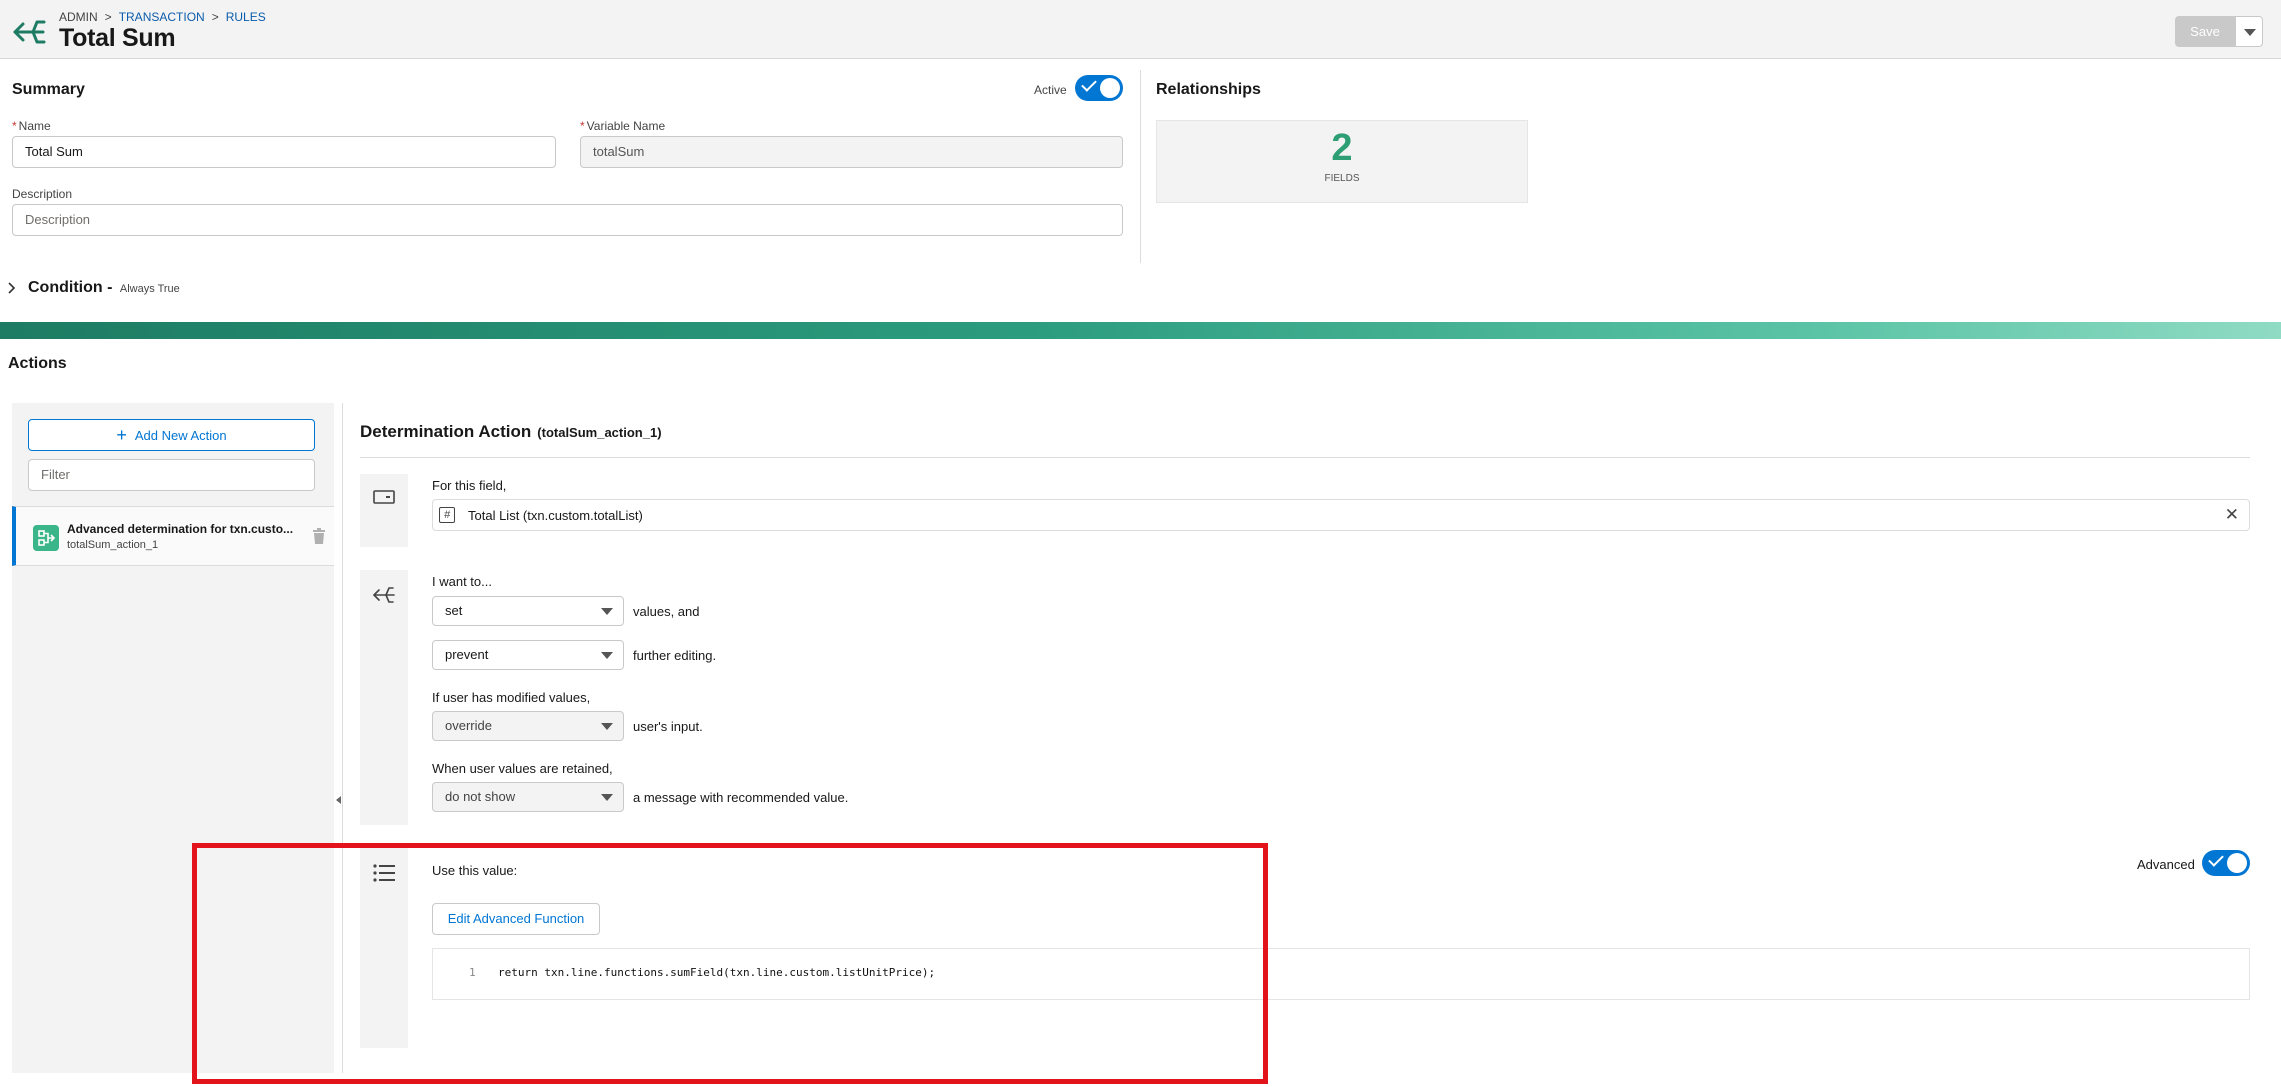 The width and height of the screenshot is (2281, 1087). Describe the element at coordinates (2232, 515) in the screenshot. I see `clear-icon: ✕` at that location.